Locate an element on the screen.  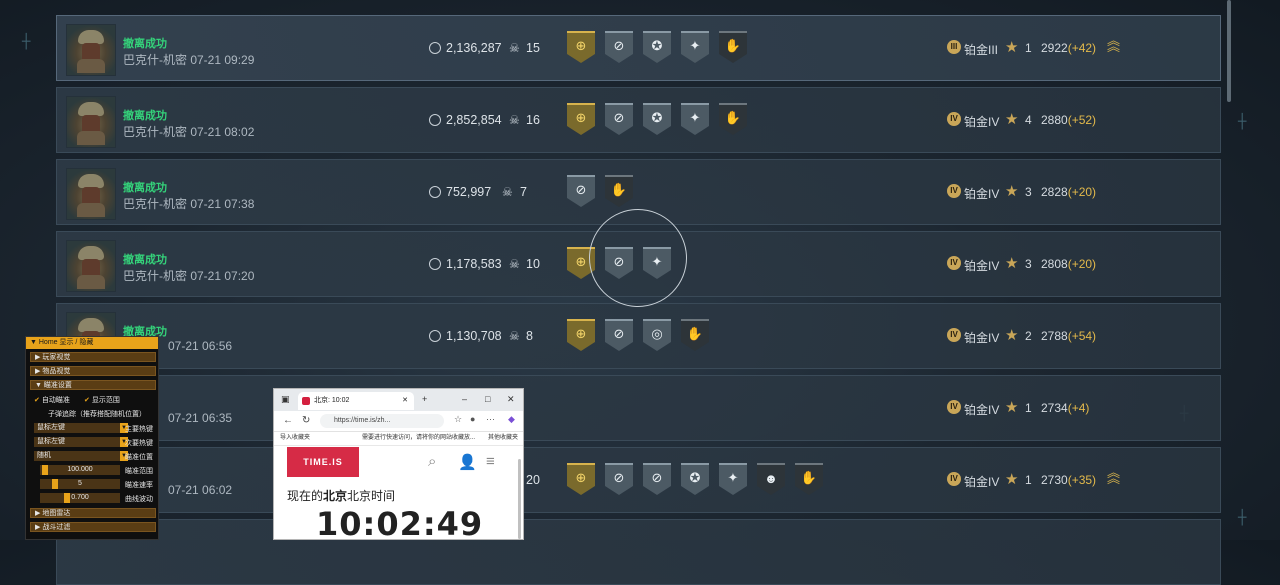
kill-count: 10 is located at coordinates (533, 264).